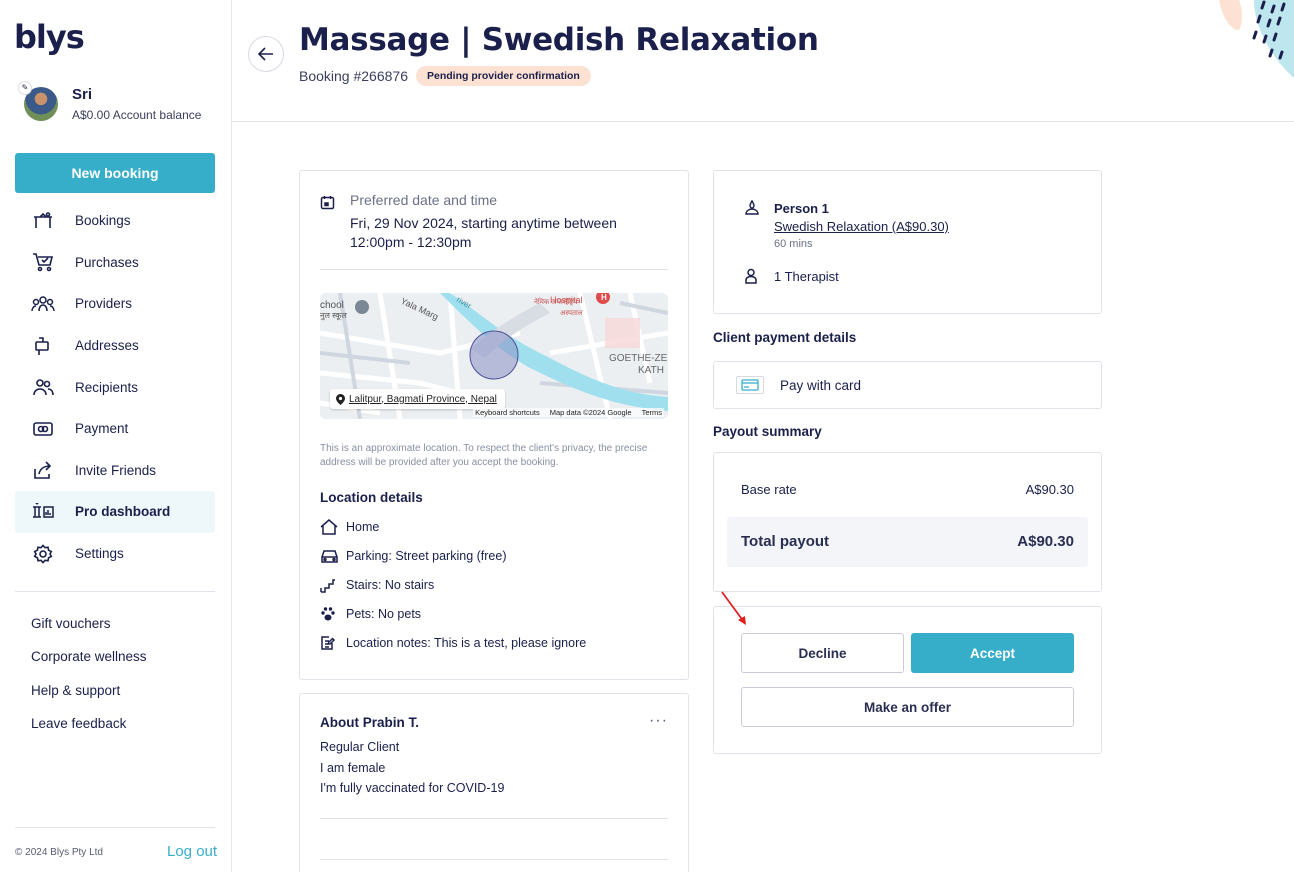 The width and height of the screenshot is (1294, 872). Describe the element at coordinates (25, 88) in the screenshot. I see `edit-avatar-icon: ✎` at that location.